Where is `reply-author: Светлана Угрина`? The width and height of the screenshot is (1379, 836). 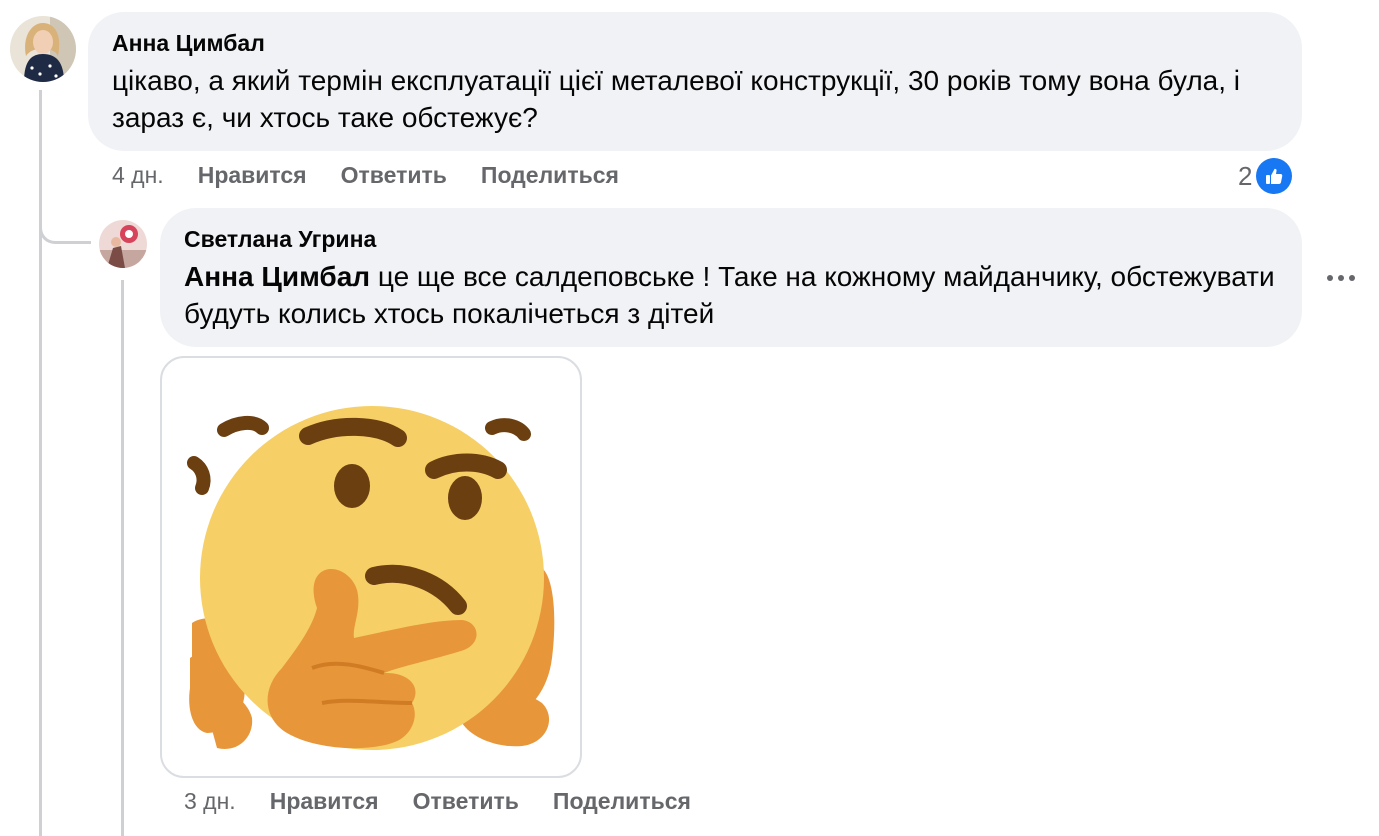
reply-author: Светлана Угрина is located at coordinates (280, 239).